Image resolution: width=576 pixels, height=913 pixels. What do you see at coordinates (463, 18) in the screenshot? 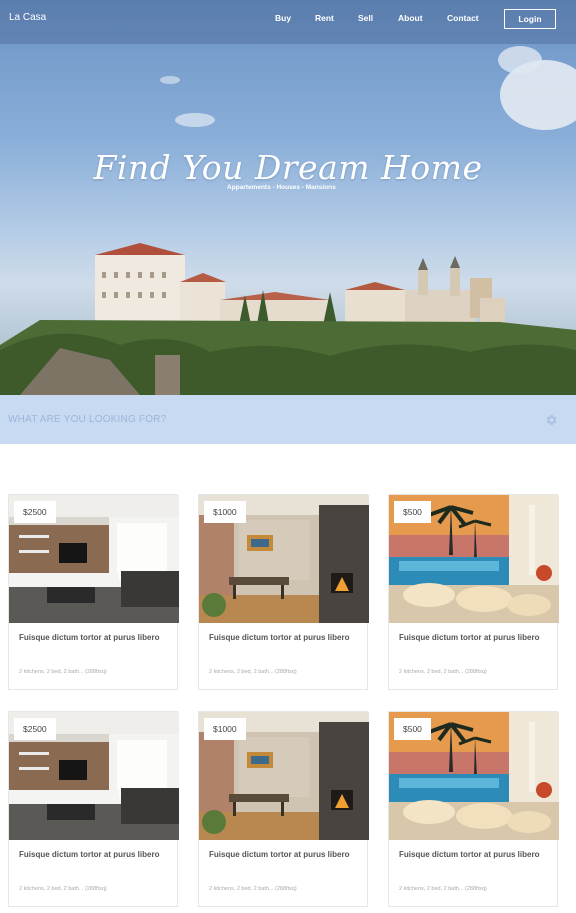
I see `nav-link-contact: Contact` at bounding box center [463, 18].